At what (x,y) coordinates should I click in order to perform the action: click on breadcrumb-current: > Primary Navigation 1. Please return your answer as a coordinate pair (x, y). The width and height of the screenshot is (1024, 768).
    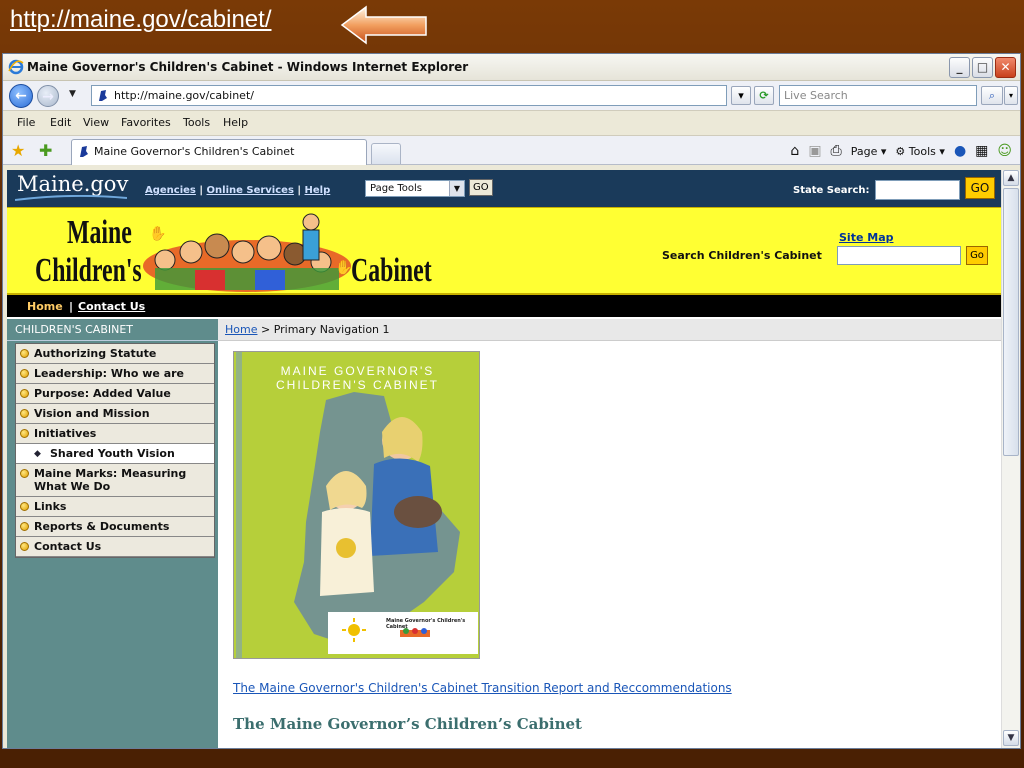
    Looking at the image, I should click on (323, 329).